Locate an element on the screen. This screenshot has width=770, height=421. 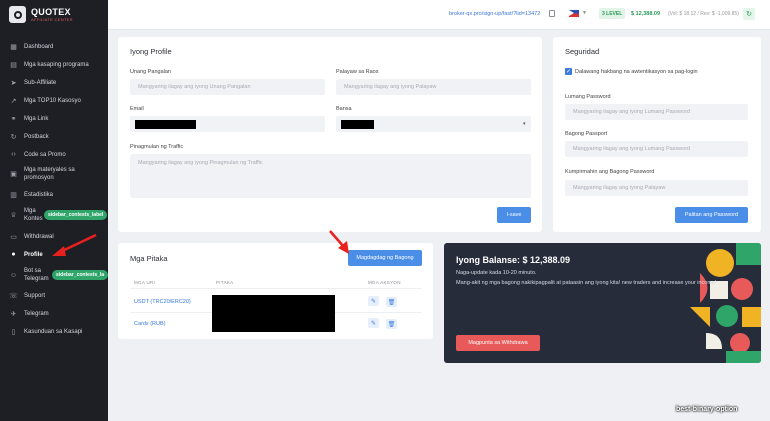
sidebar-item-label: Kasunduan sa Kasapi is located at coordinates (53, 331).